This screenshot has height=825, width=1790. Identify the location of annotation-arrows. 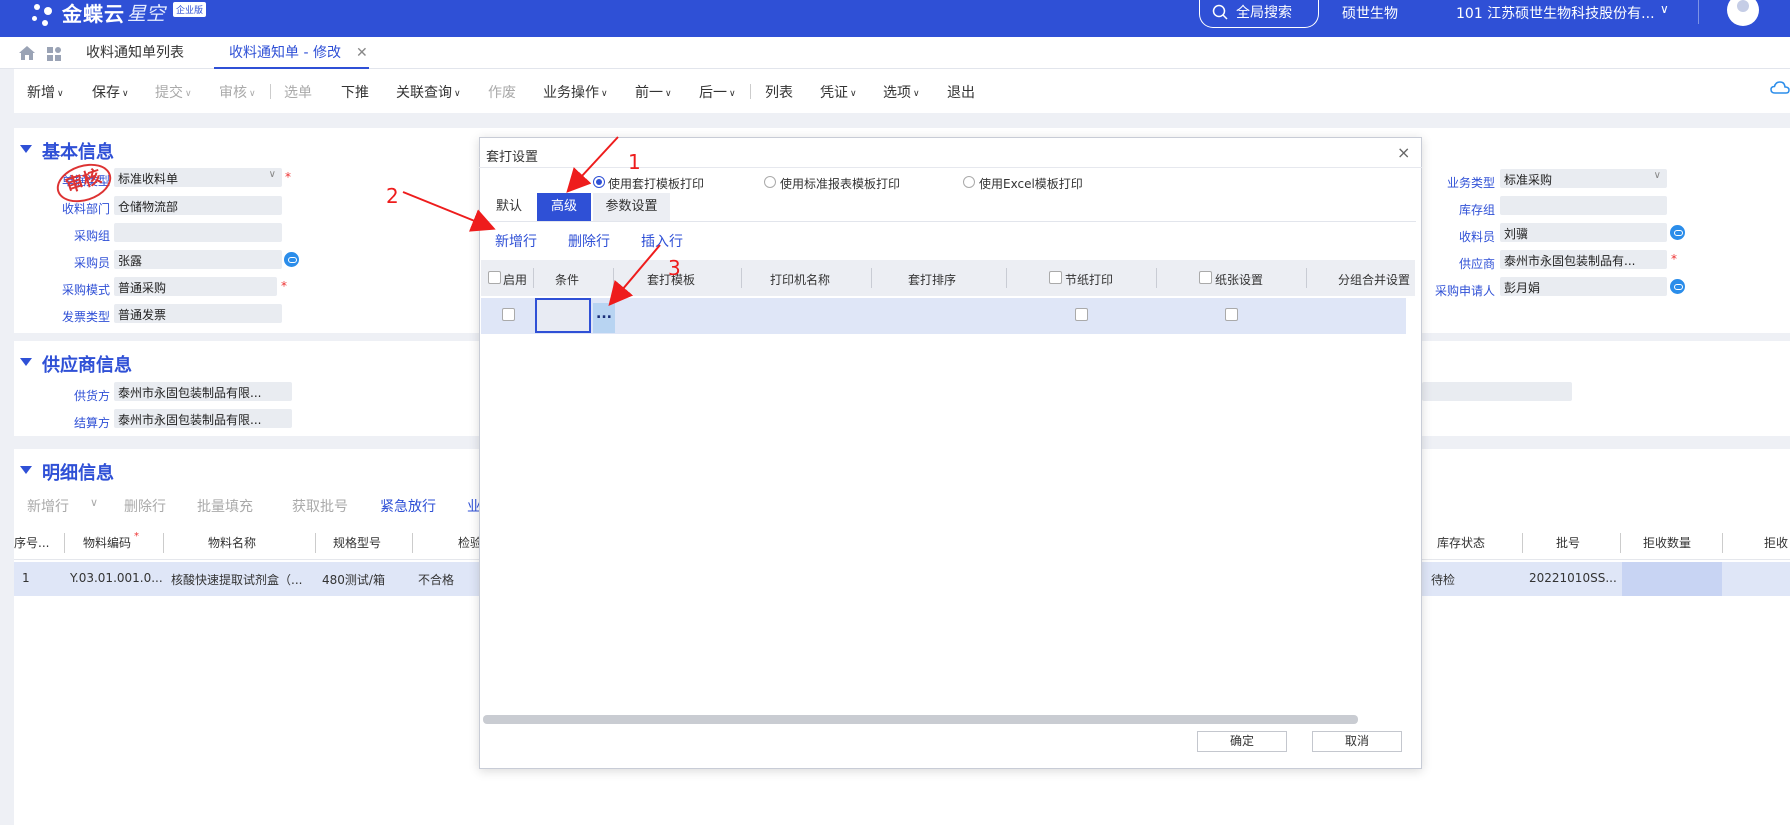
(531, 221).